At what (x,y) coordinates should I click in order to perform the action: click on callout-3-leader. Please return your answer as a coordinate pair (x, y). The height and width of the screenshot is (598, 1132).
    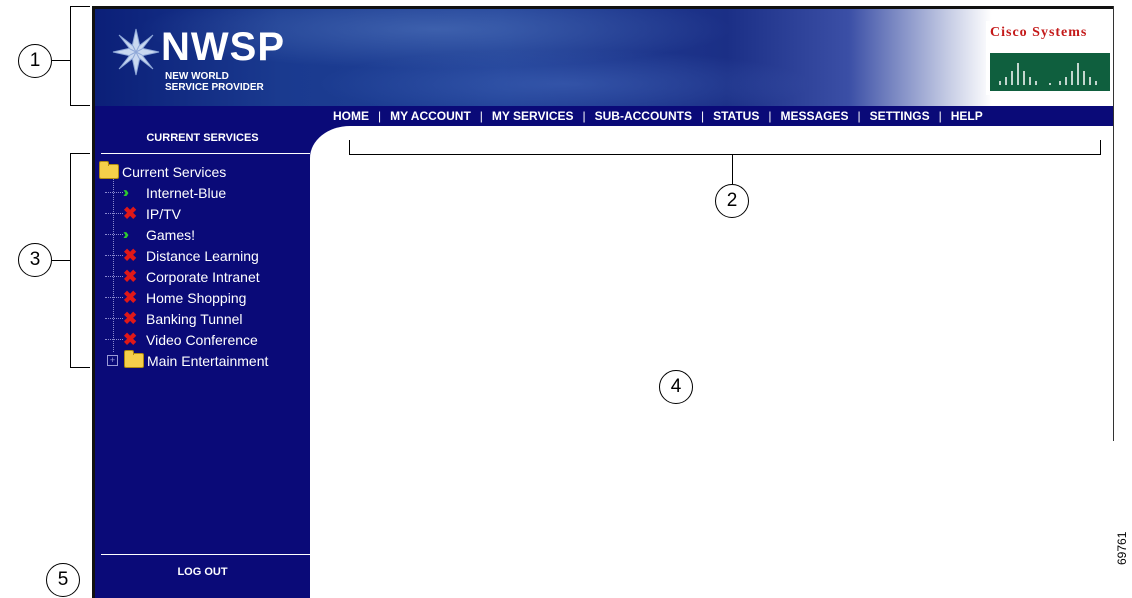
    Looking at the image, I should click on (61, 260).